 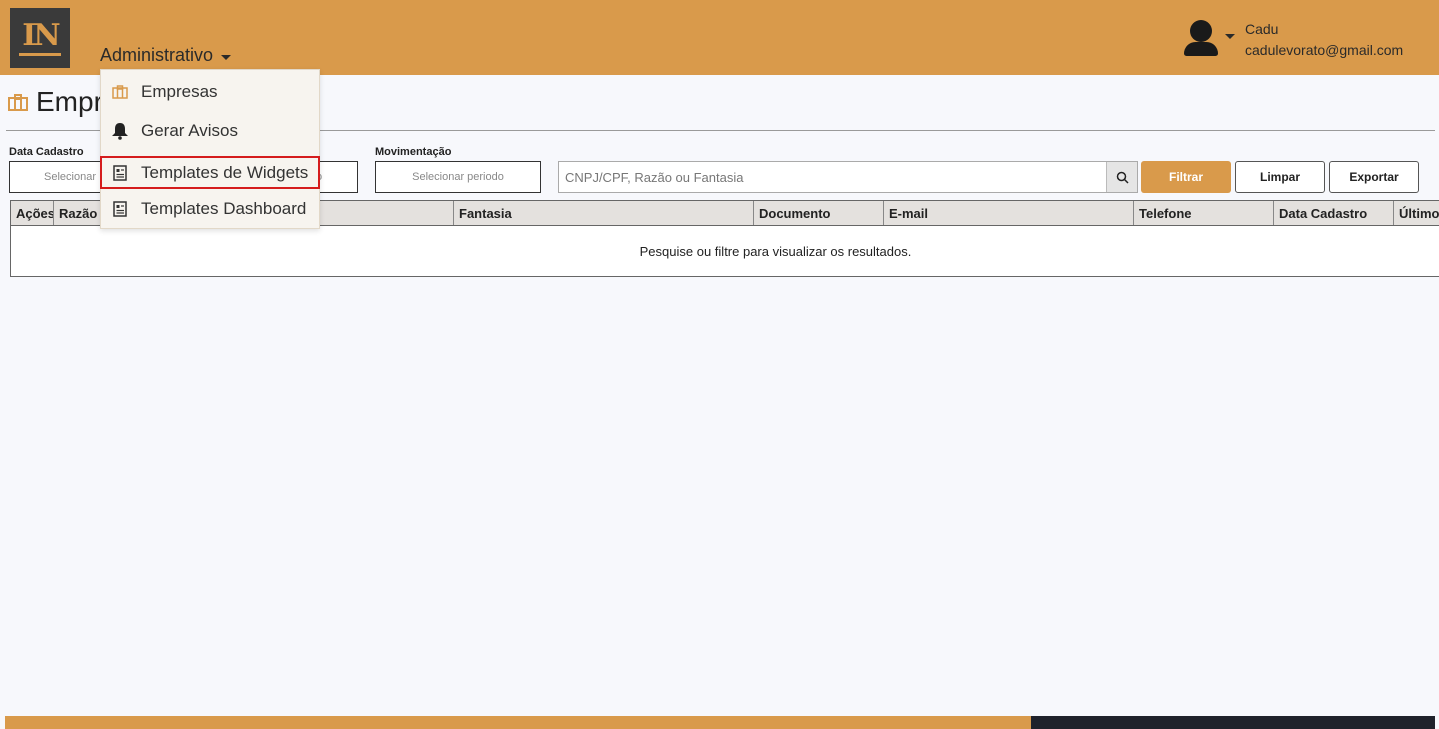 What do you see at coordinates (32, 213) in the screenshot?
I see `column-header-acoes: Ações` at bounding box center [32, 213].